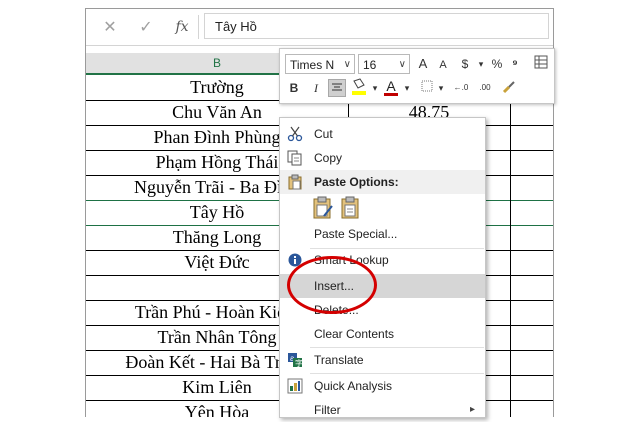 This screenshot has height=422, width=618. I want to click on scissors-icon, so click(295, 134).